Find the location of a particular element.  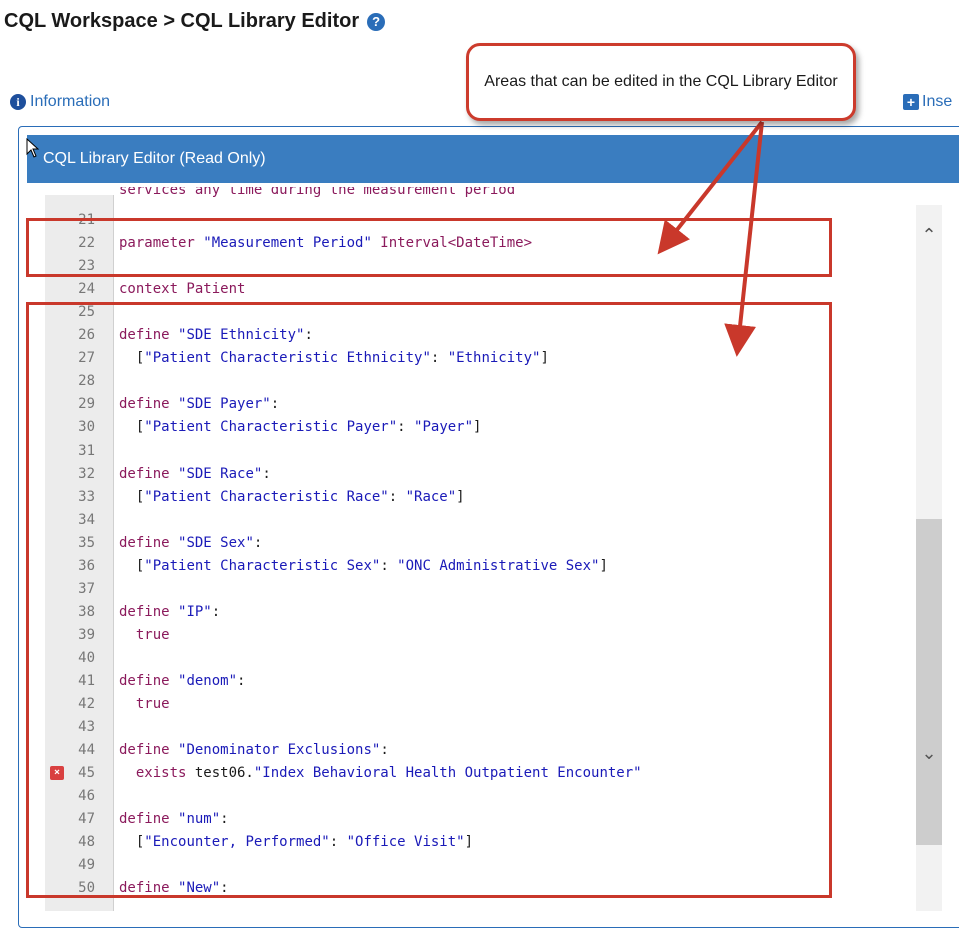

arrow-to-parameter is located at coordinates (710, 187).